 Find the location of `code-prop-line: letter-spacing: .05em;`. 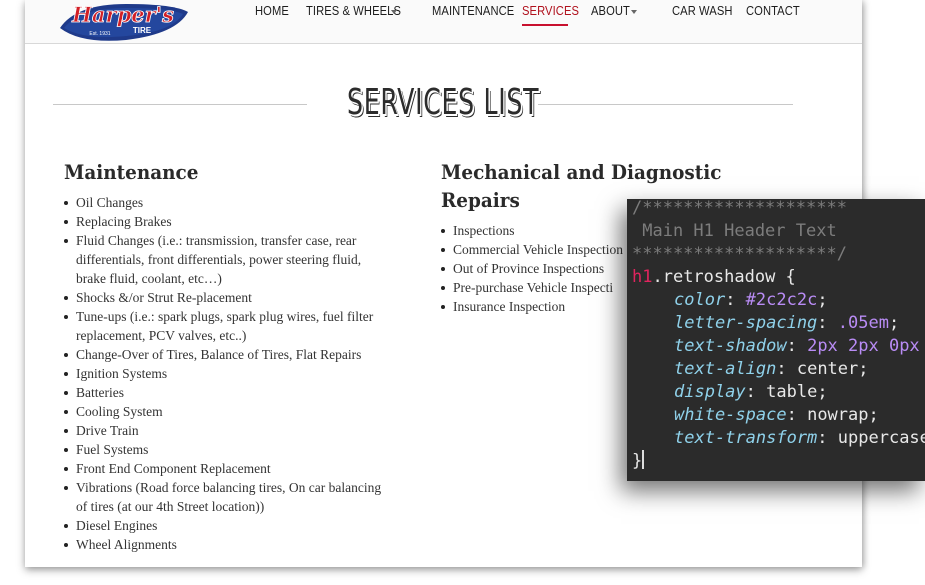

code-prop-line: letter-spacing: .05em; is located at coordinates (787, 323).